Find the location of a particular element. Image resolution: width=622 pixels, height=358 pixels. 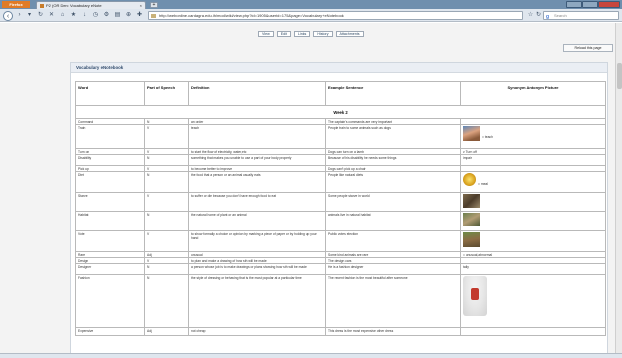

print-icon: ▤ is located at coordinates (117, 15).